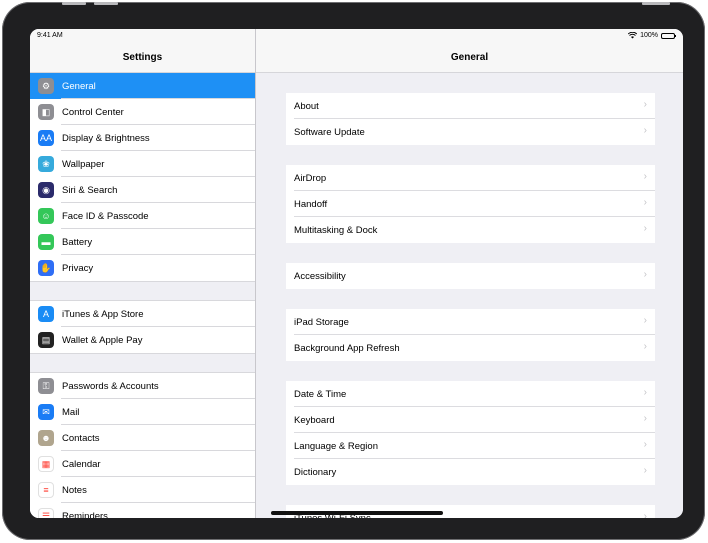 Image resolution: width=708 pixels, height=543 pixels. I want to click on row-label: Multitasking & Dock, so click(336, 230).